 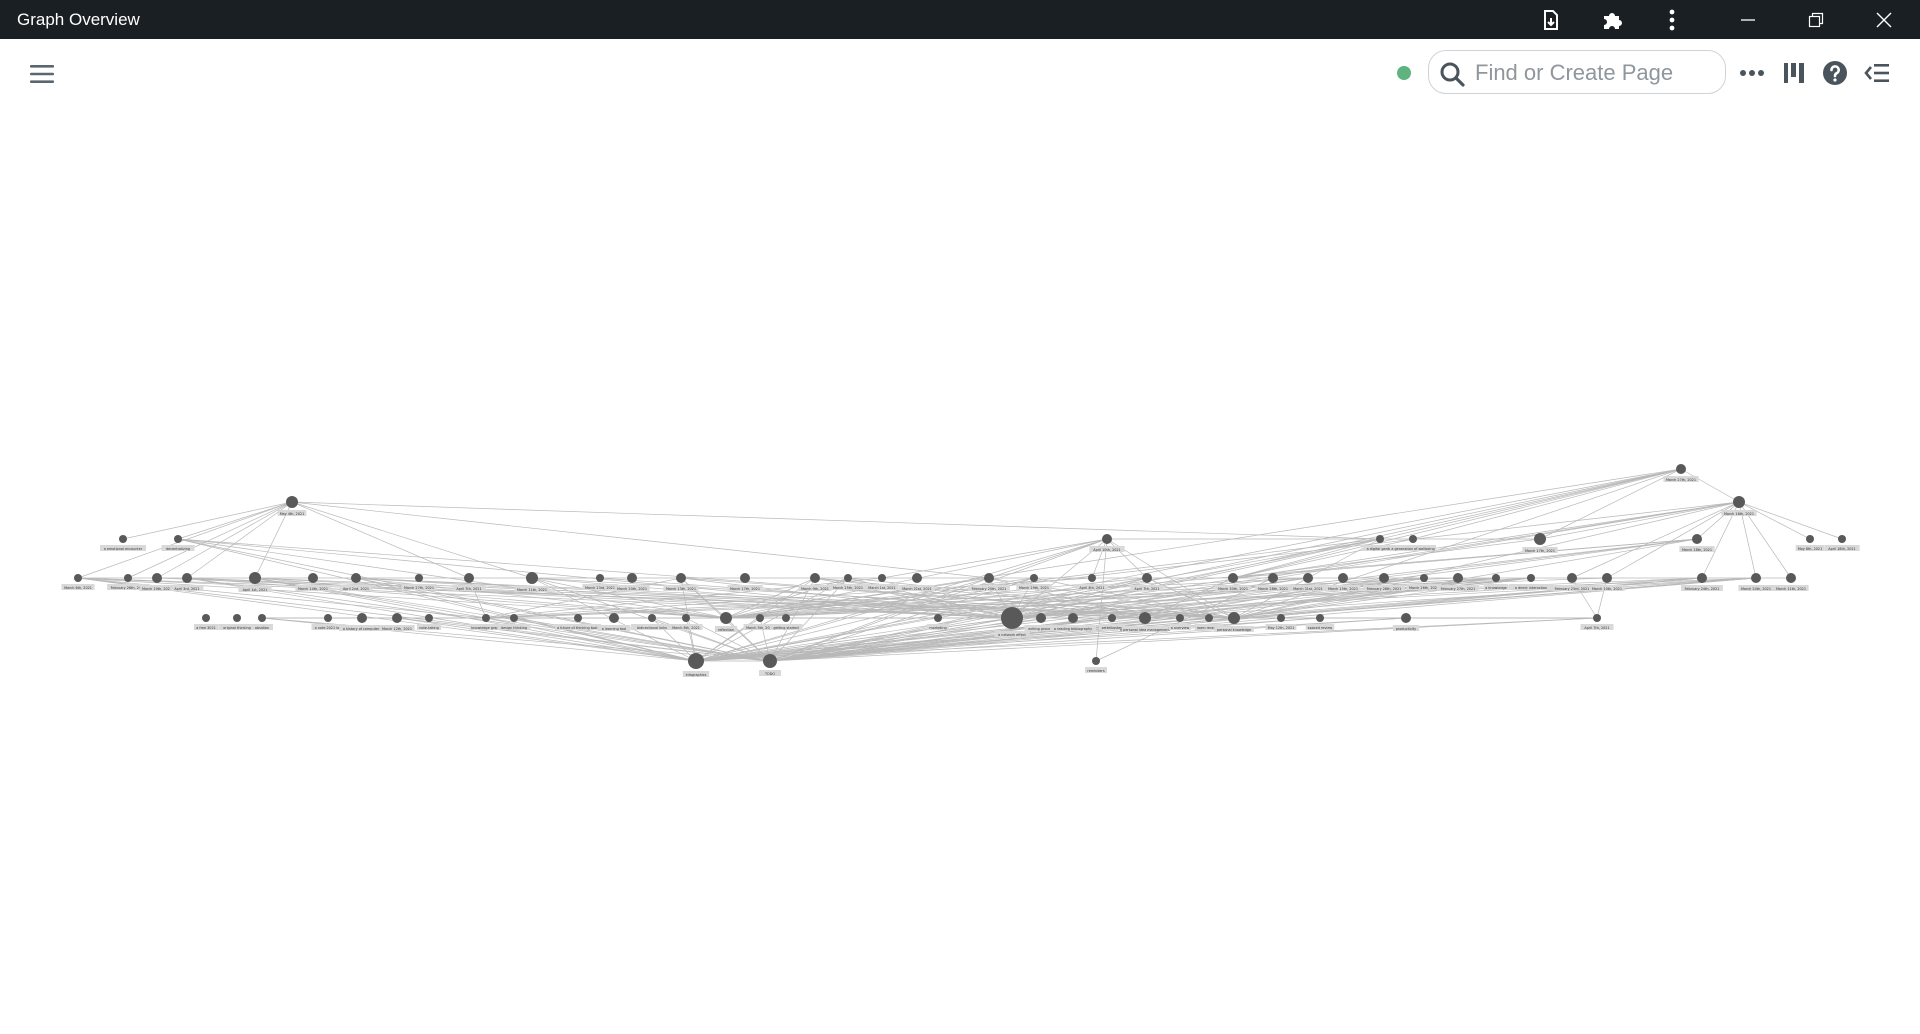 What do you see at coordinates (1752, 73) in the screenshot?
I see `more-options-button` at bounding box center [1752, 73].